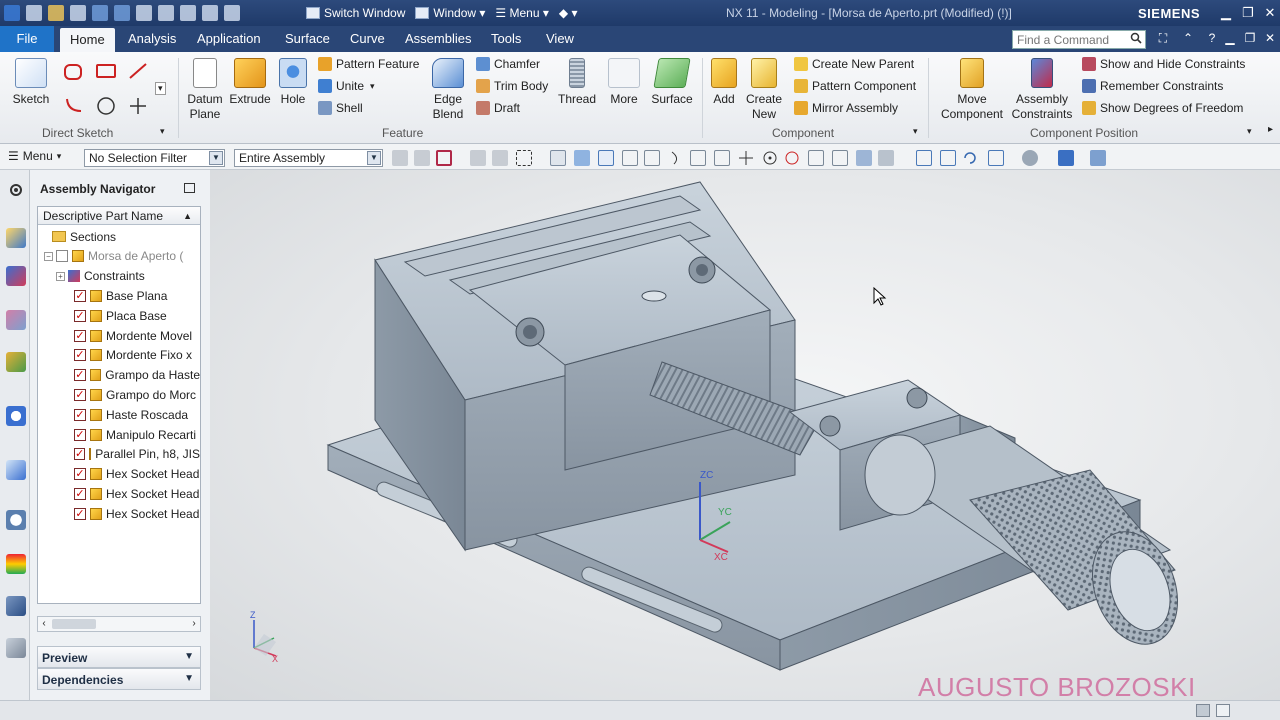 The height and width of the screenshot is (720, 1280). I want to click on help-icon: ?, so click(1212, 39).